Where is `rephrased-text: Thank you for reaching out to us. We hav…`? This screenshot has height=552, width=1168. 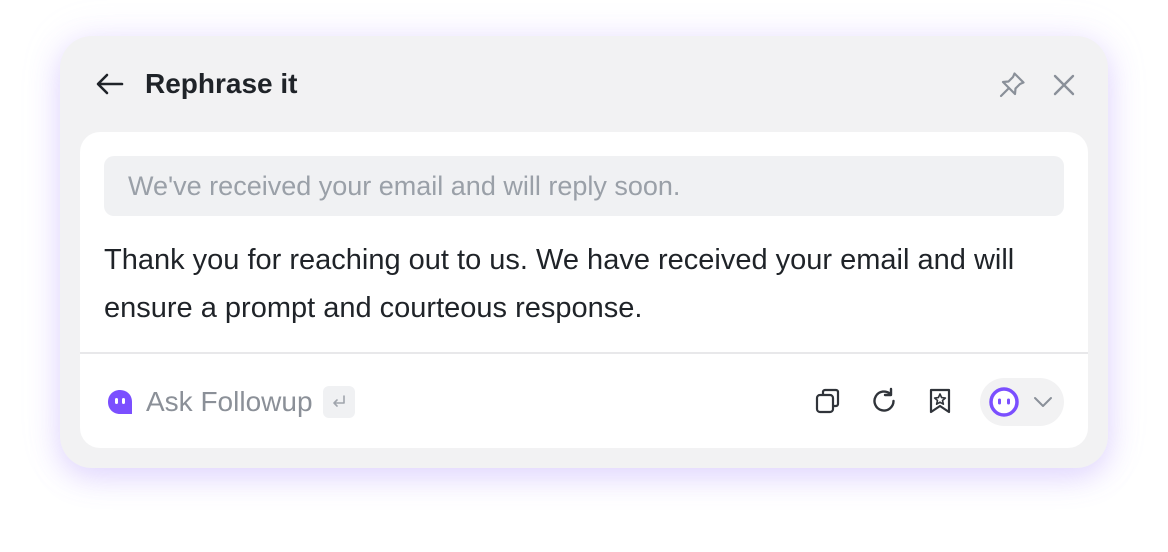
rephrased-text: Thank you for reaching out to us. We hav… is located at coordinates (559, 284).